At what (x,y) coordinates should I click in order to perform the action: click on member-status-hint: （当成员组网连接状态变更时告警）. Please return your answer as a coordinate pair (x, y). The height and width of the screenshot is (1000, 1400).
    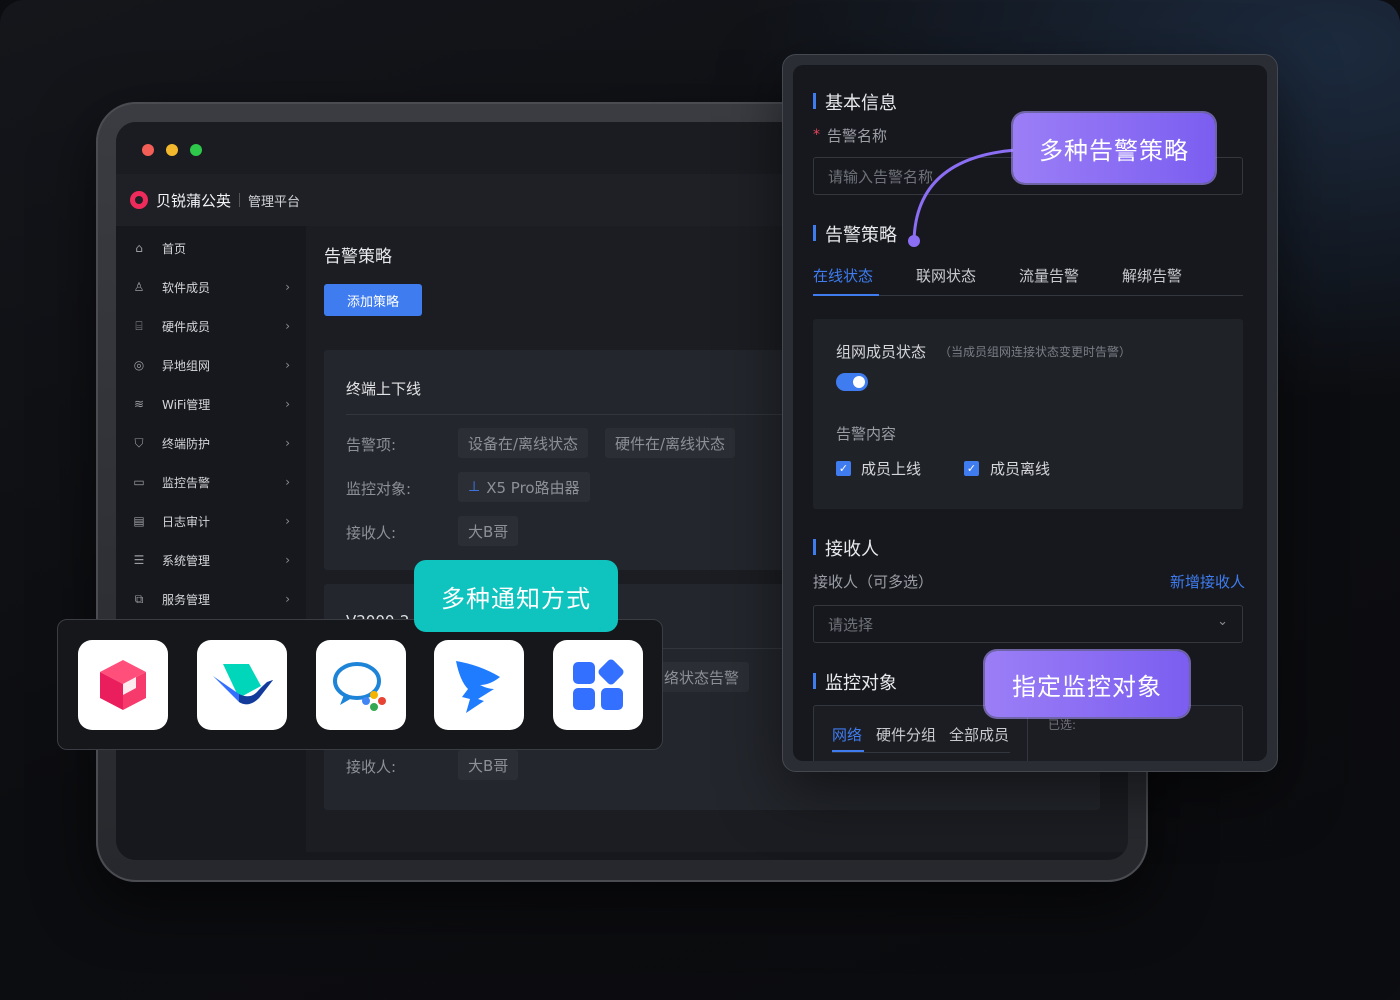
    Looking at the image, I should click on (1035, 352).